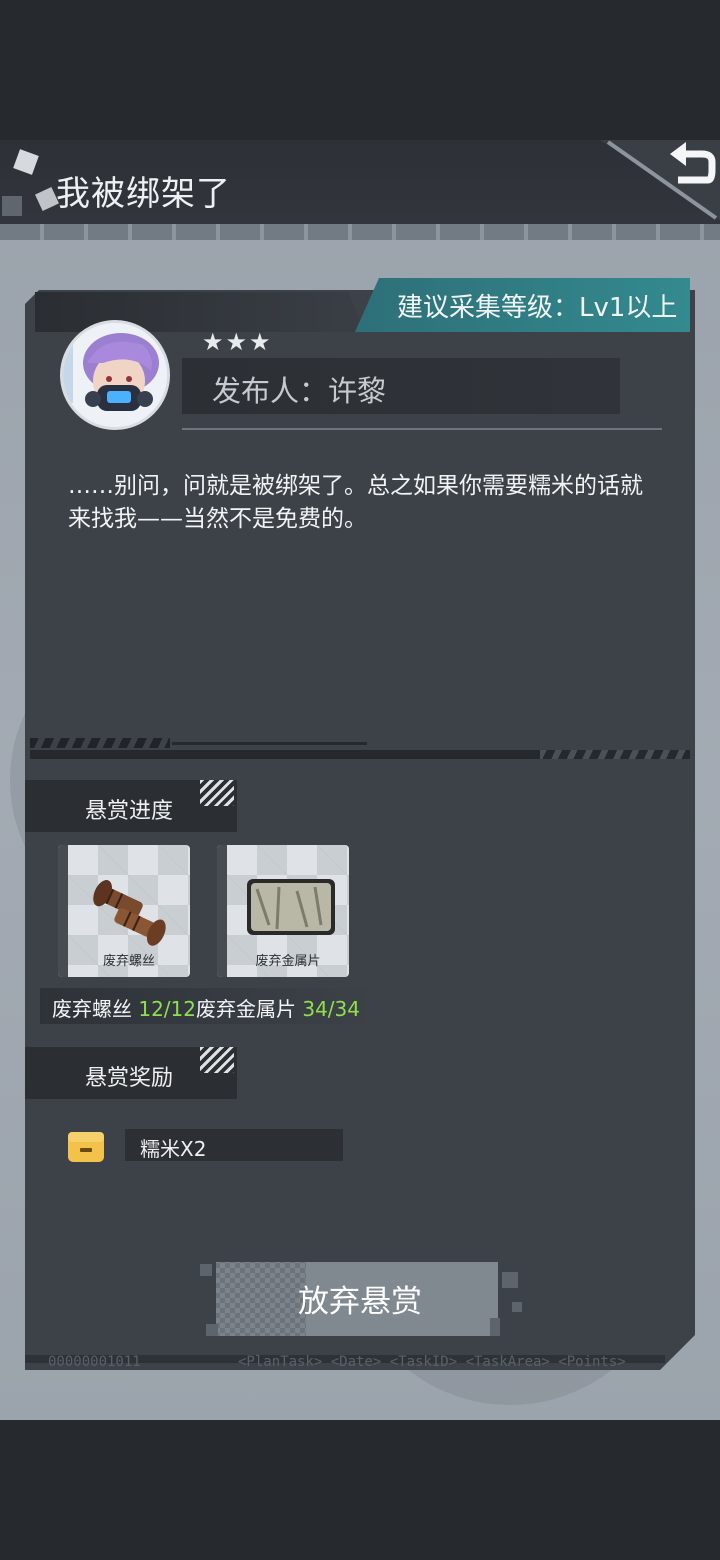 The image size is (720, 1560). Describe the element at coordinates (360, 232) in the screenshot. I see `title-bar-stripe` at that location.